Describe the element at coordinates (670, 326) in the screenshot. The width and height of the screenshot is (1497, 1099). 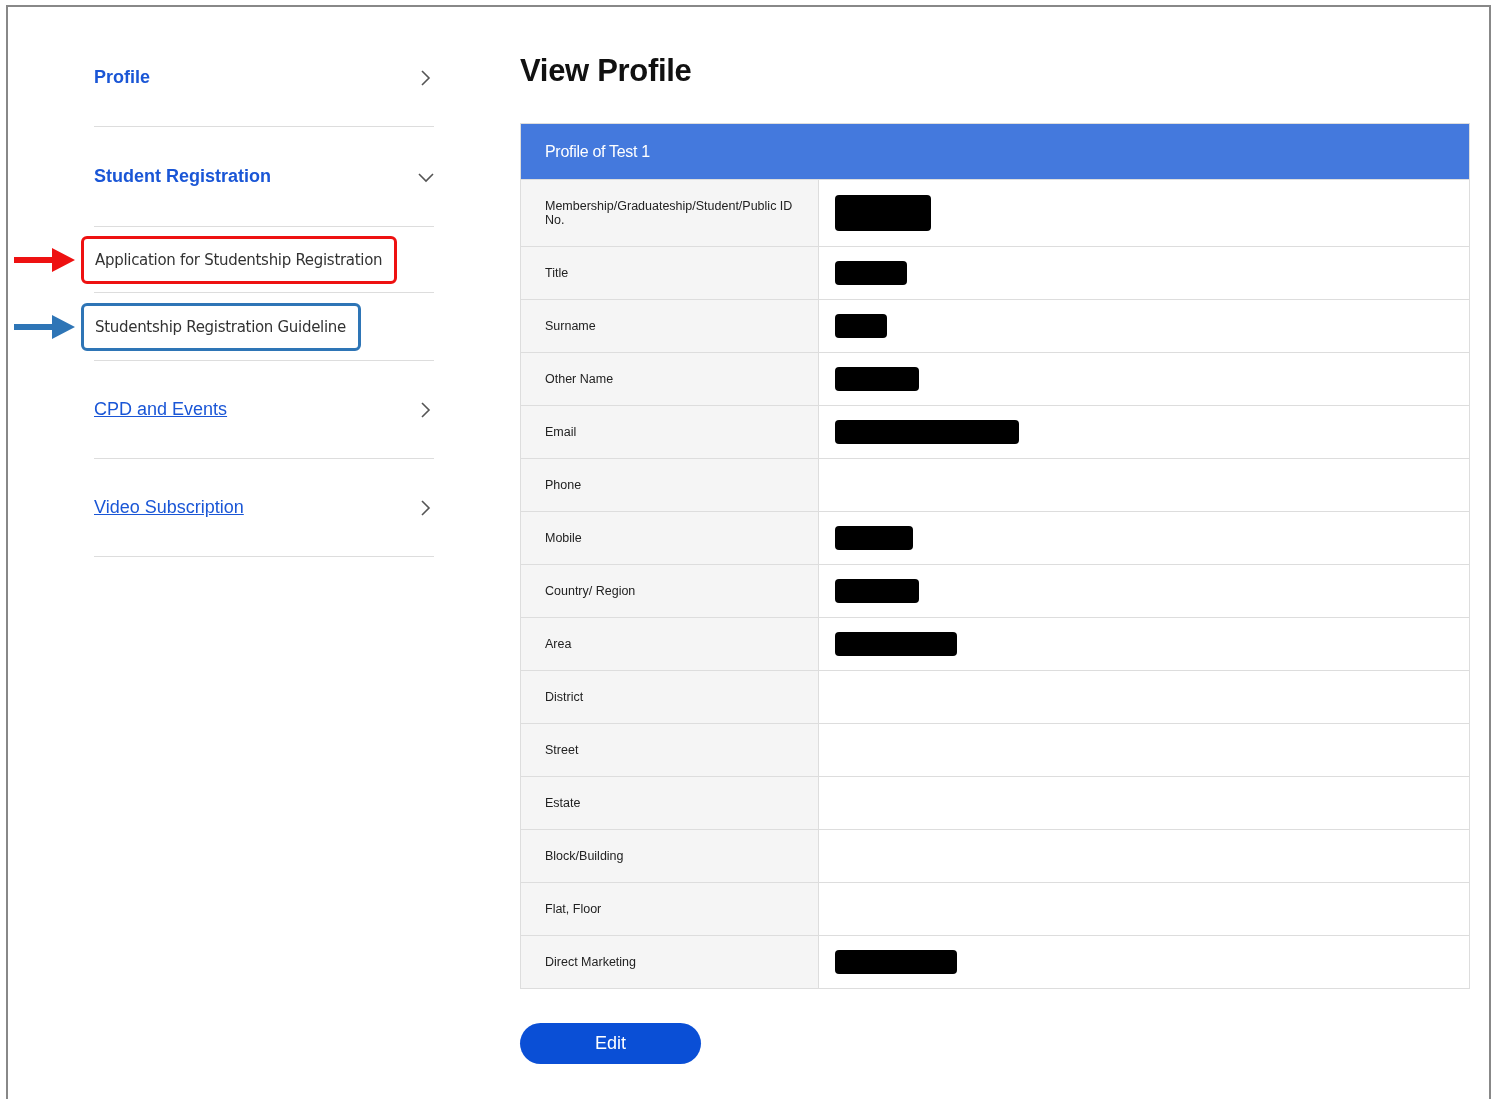
I see `field-label: Surname` at that location.